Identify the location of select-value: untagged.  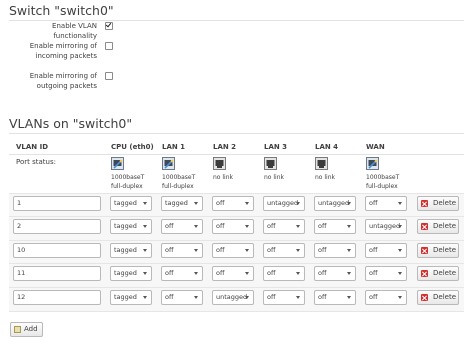
(232, 297).